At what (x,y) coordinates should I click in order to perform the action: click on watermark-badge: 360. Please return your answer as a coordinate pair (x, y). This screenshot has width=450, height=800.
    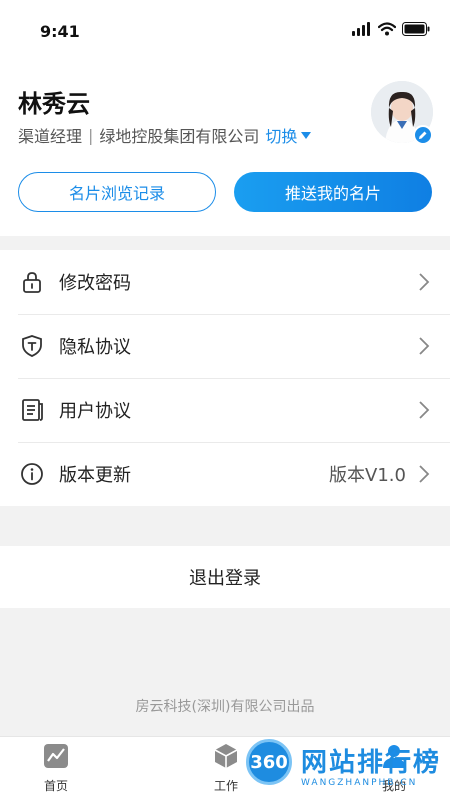
    Looking at the image, I should click on (269, 762).